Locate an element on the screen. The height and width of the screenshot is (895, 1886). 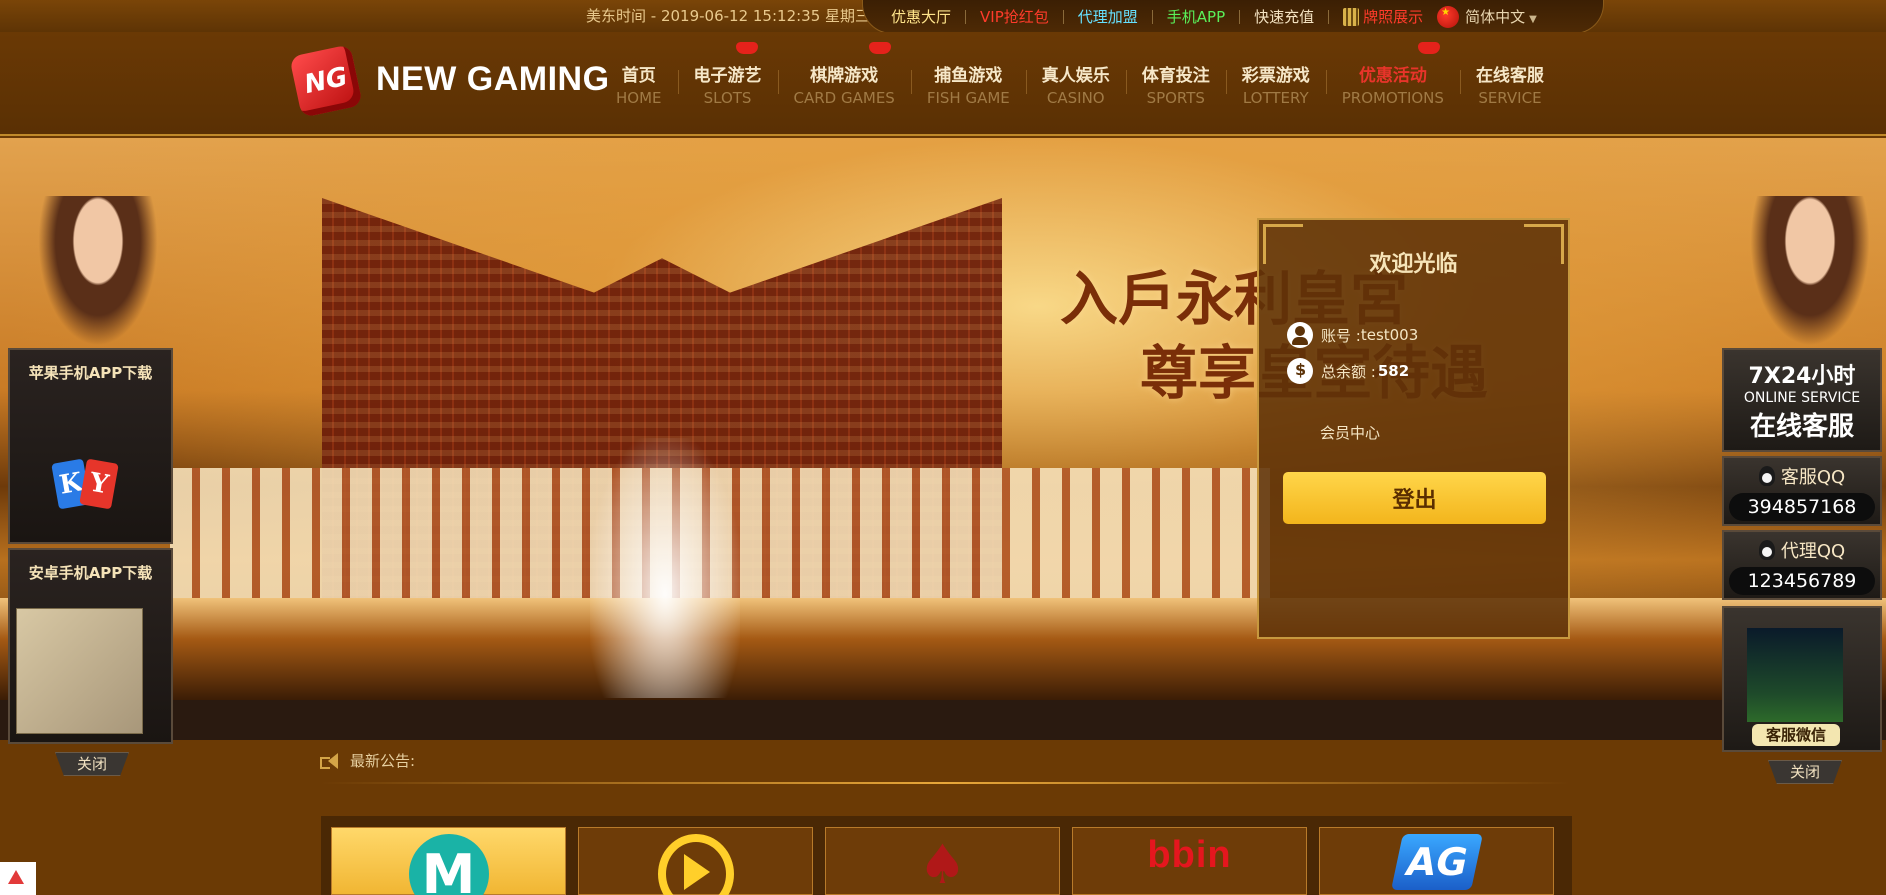
nav-lottery: 彩票游戏 LOTTERY is located at coordinates (1275, 84).